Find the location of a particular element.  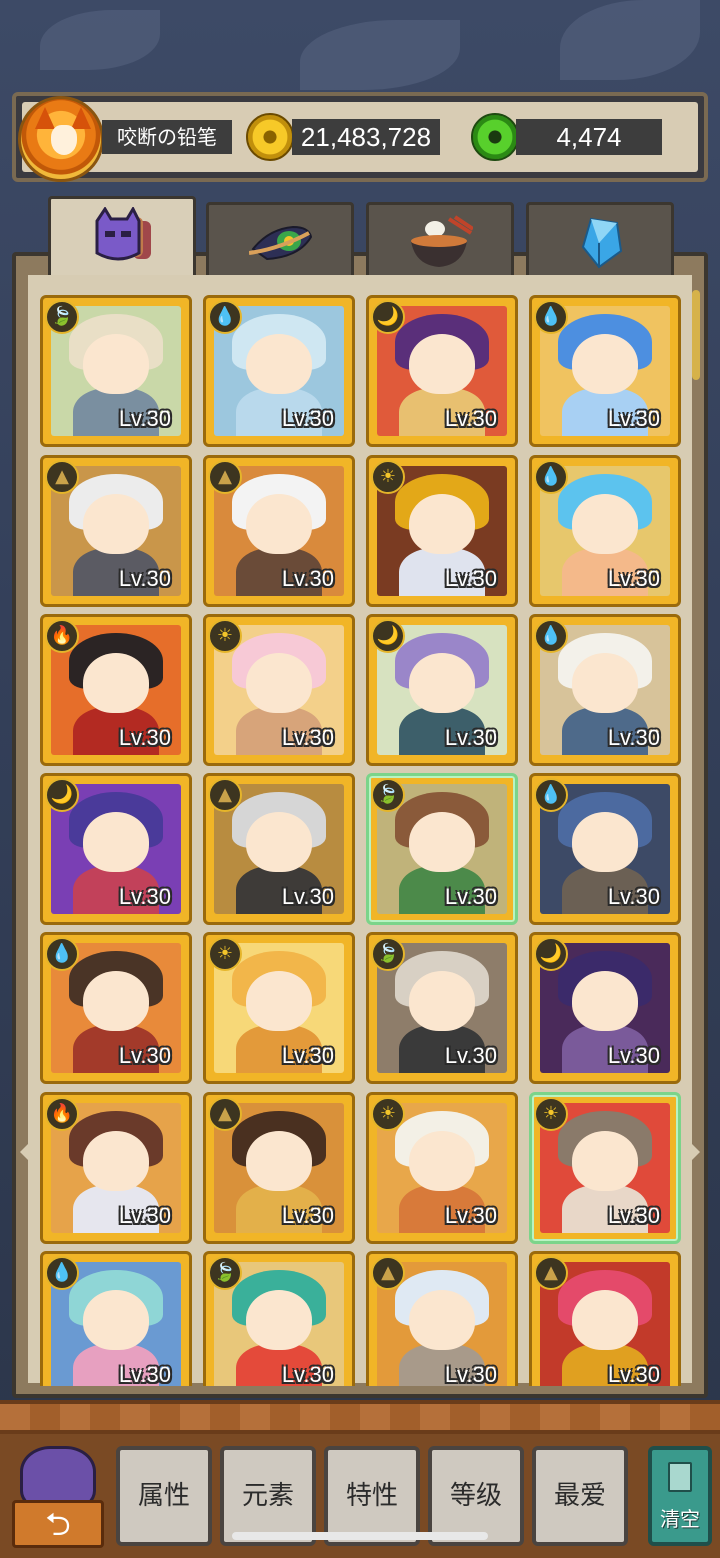

ramen-bowl-icon is located at coordinates (442, 241).